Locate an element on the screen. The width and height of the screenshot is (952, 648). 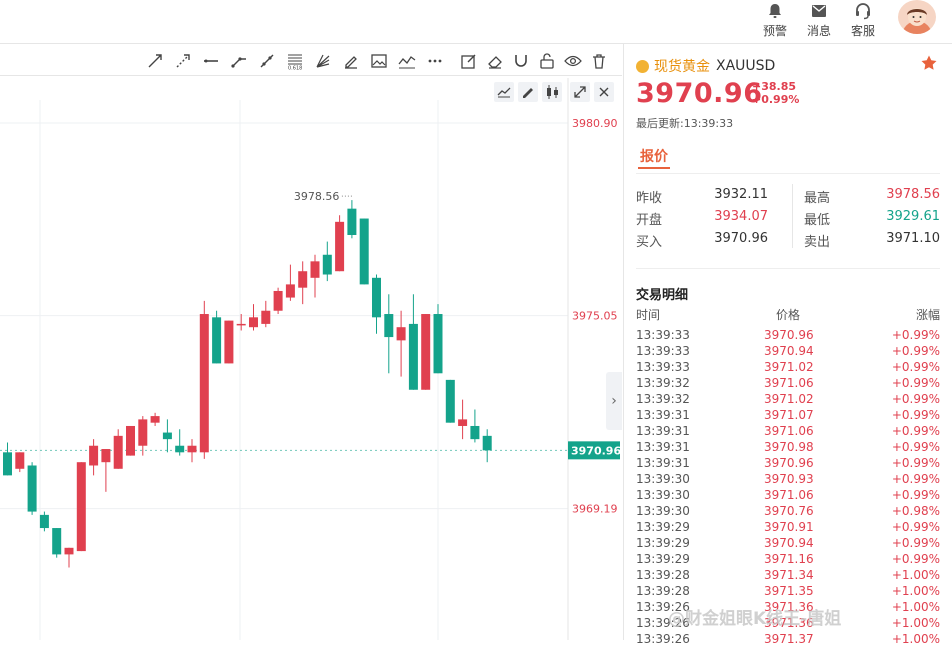
fibonacci-icon: 0.618 is located at coordinates (295, 63).